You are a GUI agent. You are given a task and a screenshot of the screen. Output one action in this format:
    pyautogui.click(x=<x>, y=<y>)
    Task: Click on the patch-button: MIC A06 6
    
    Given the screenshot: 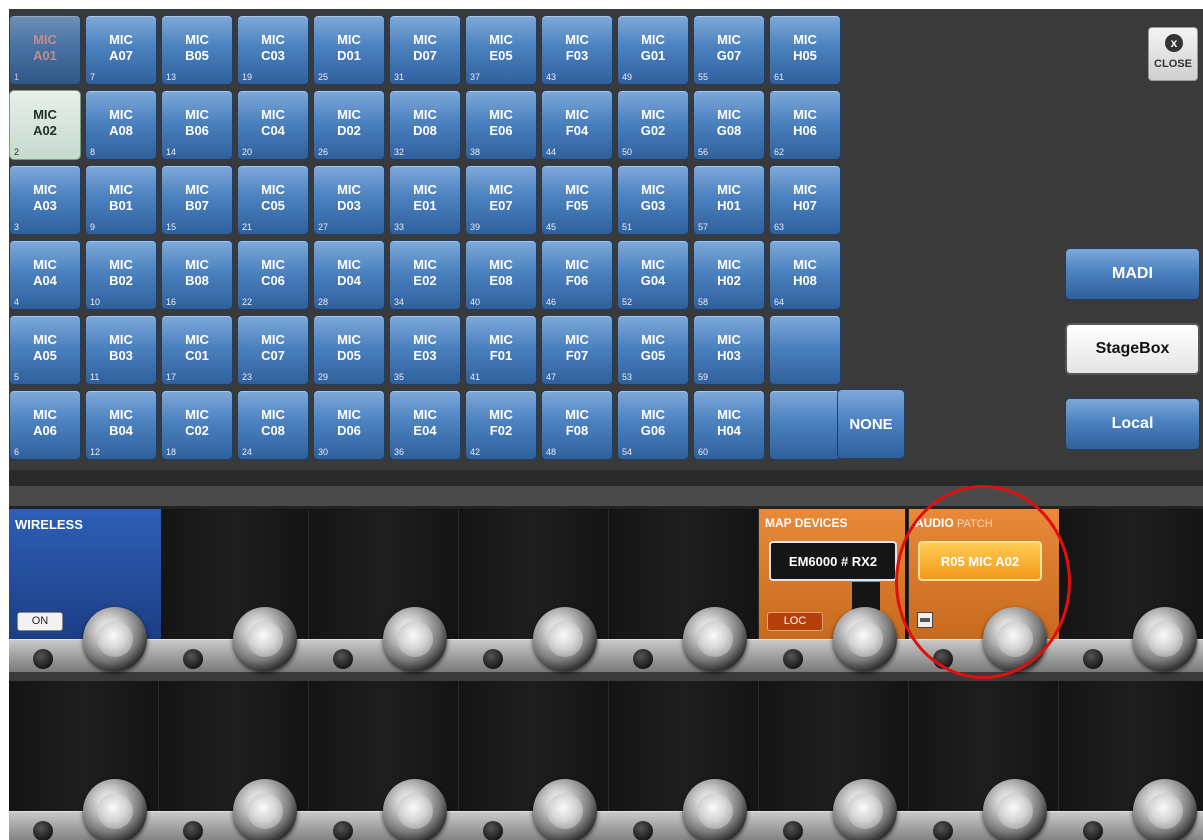 What is the action you would take?
    pyautogui.click(x=45, y=425)
    